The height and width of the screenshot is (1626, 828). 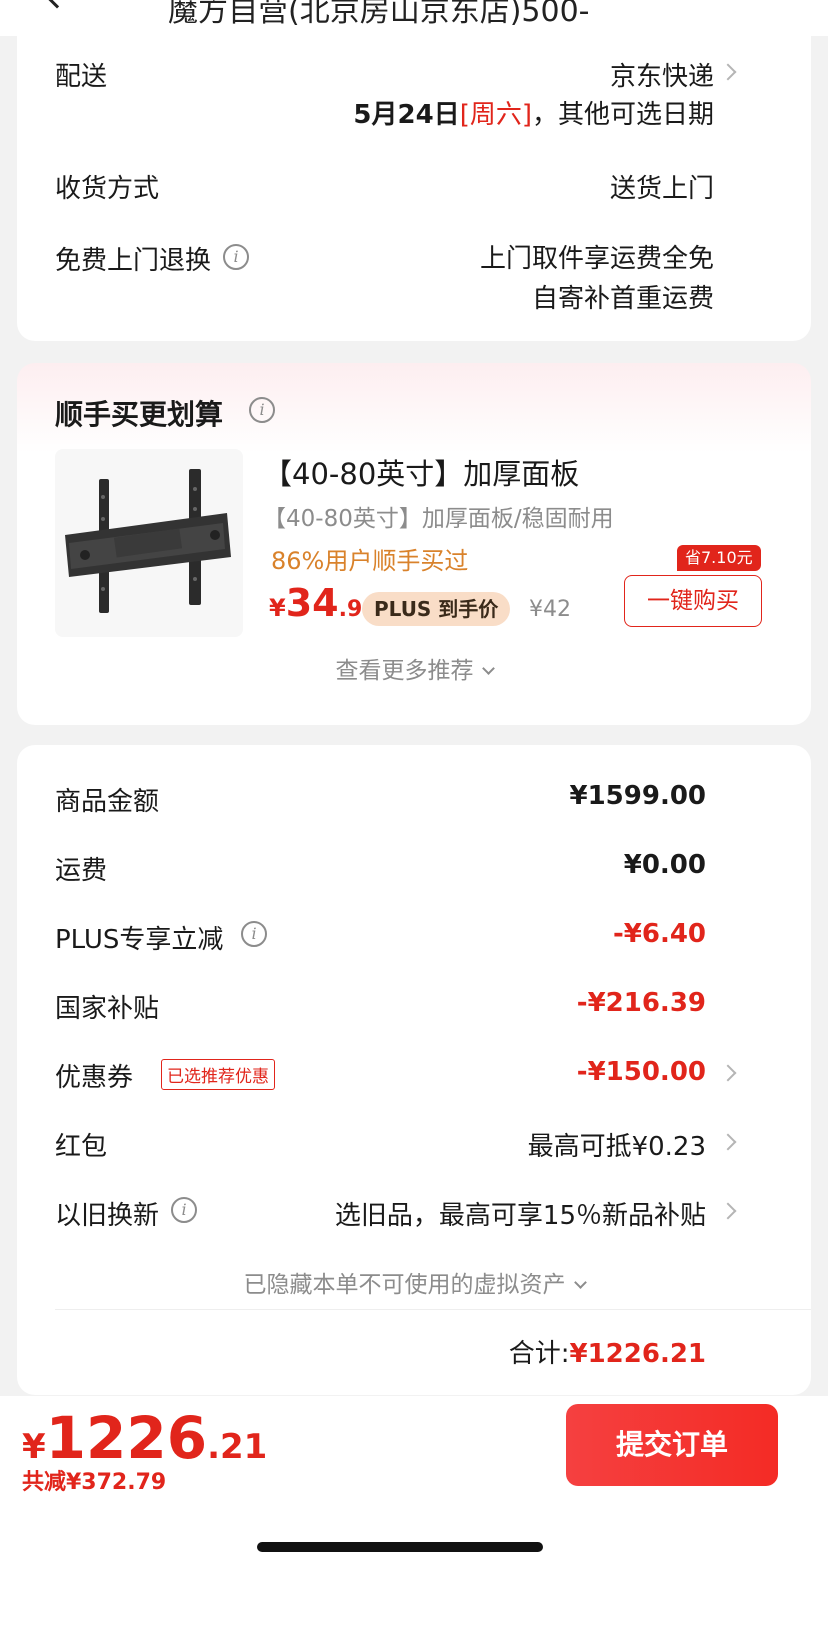 I want to click on tv-mount-image, so click(x=148, y=541).